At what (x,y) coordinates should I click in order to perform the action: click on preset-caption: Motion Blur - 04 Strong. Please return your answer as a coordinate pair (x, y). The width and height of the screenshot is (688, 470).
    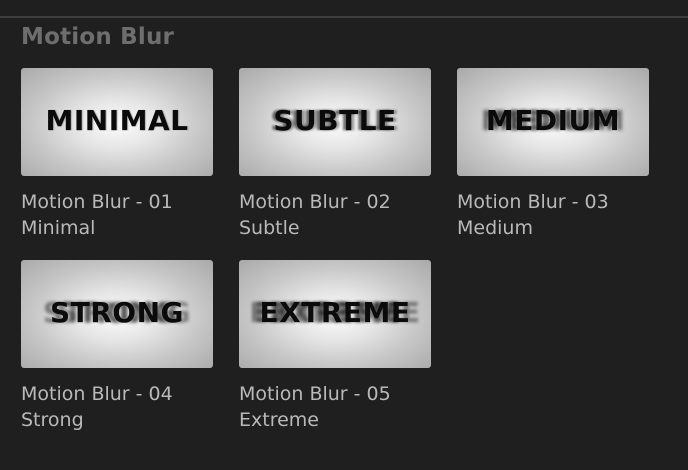
    Looking at the image, I should click on (121, 407).